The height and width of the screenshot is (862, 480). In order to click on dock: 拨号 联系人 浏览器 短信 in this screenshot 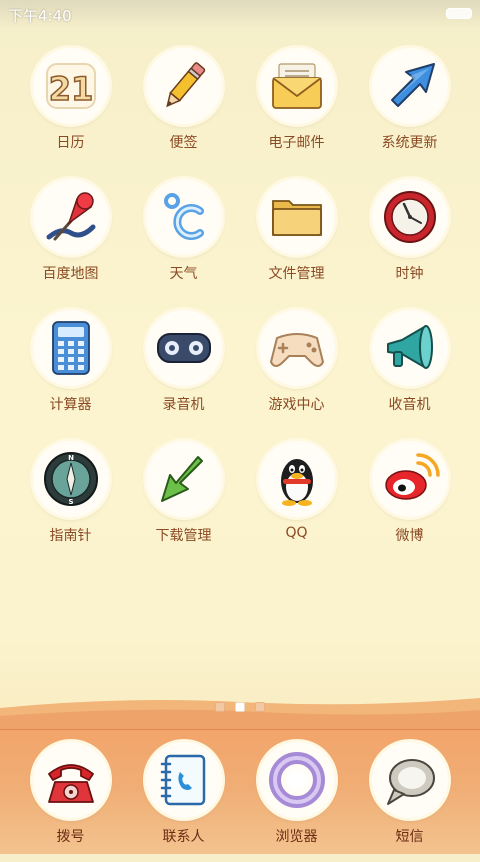, I will do `click(240, 791)`.